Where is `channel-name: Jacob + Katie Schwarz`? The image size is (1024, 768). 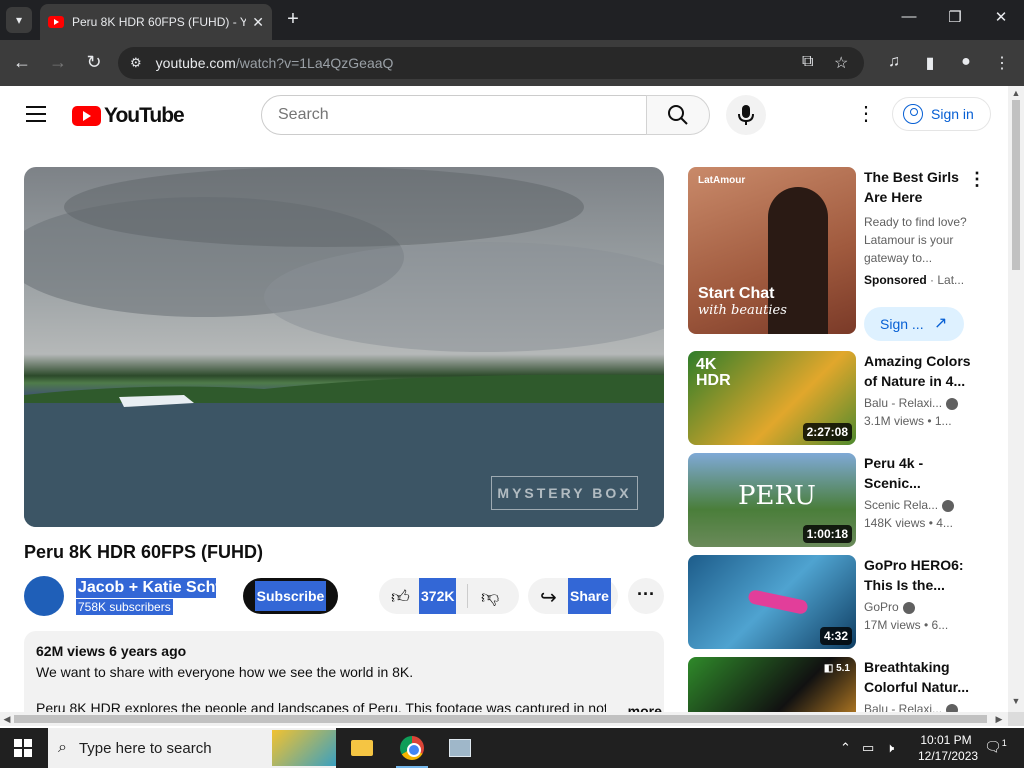
channel-name: Jacob + Katie Schwarz is located at coordinates (146, 588).